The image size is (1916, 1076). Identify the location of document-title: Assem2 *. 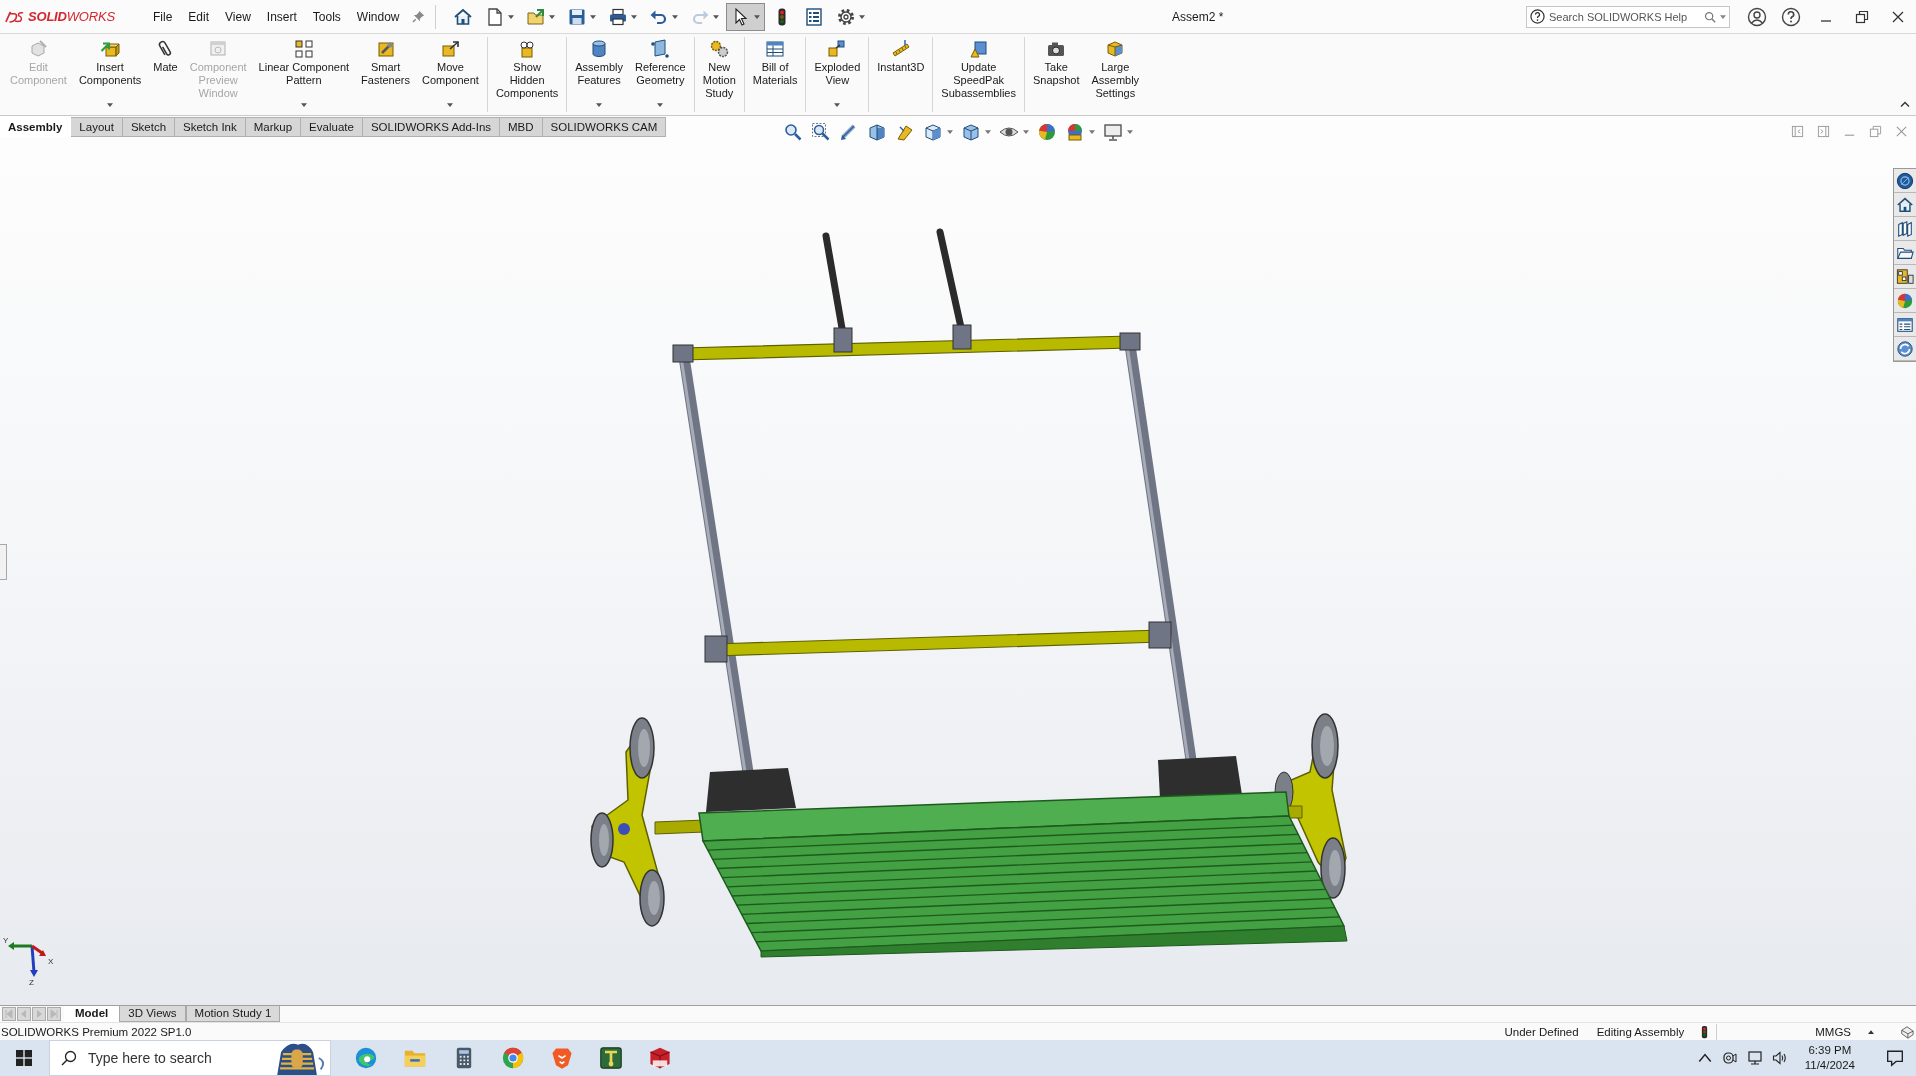
(1198, 16).